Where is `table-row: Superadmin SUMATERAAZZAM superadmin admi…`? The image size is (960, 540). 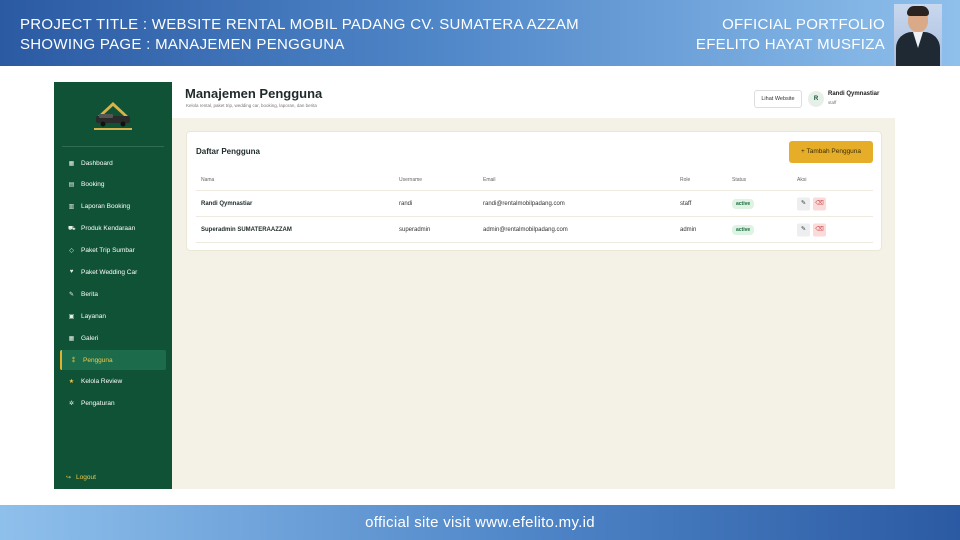 table-row: Superadmin SUMATERAAZZAM superadmin admi… is located at coordinates (534, 230).